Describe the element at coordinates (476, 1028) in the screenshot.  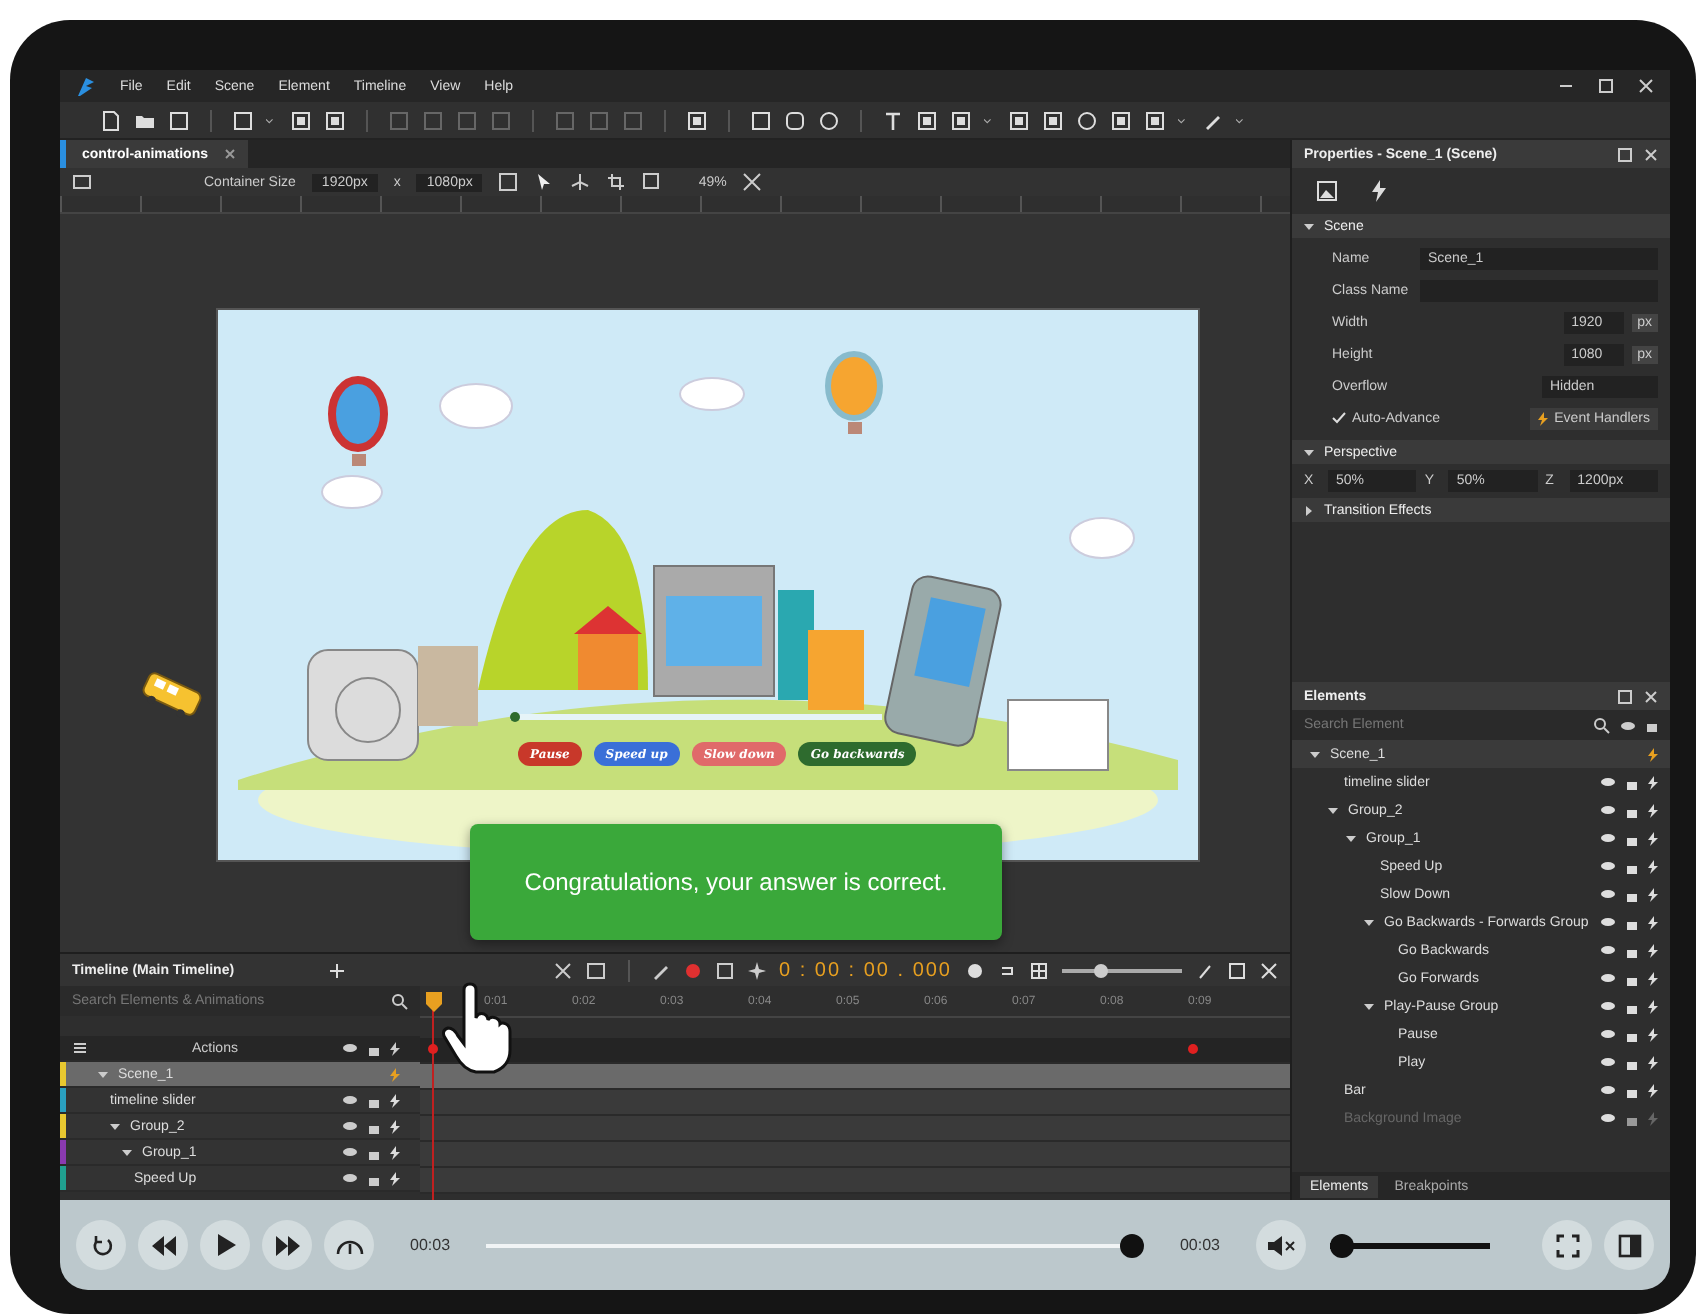
I see `hand-cursor-icon` at that location.